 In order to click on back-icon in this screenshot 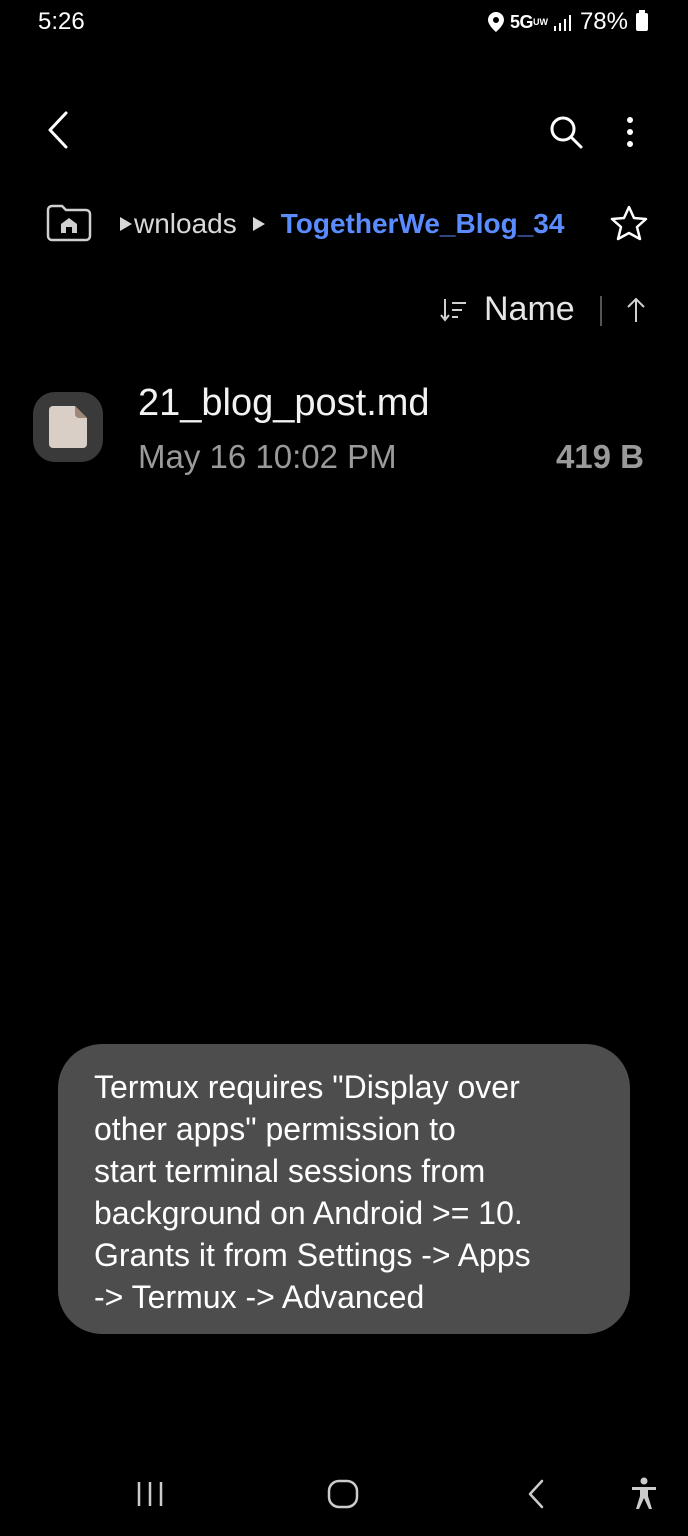, I will do `click(536, 1494)`.